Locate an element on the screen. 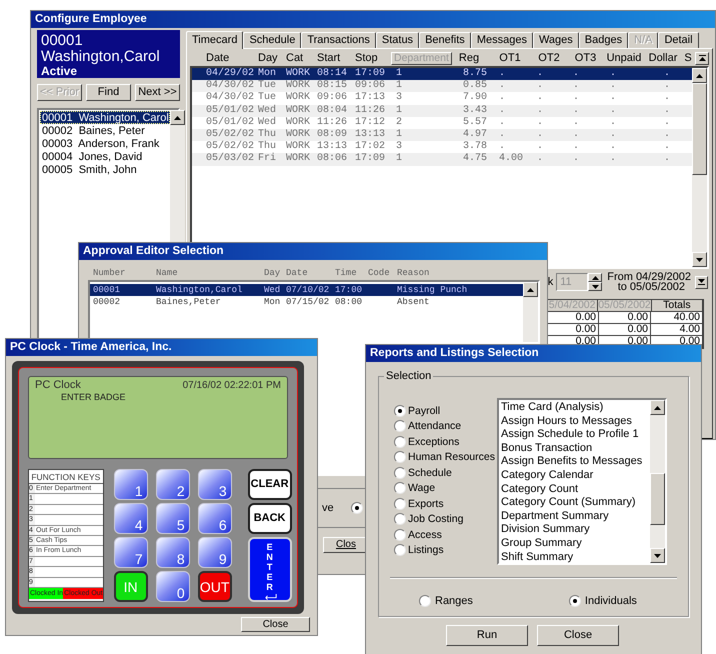 The width and height of the screenshot is (716, 654). header-scroll-button is located at coordinates (702, 58).